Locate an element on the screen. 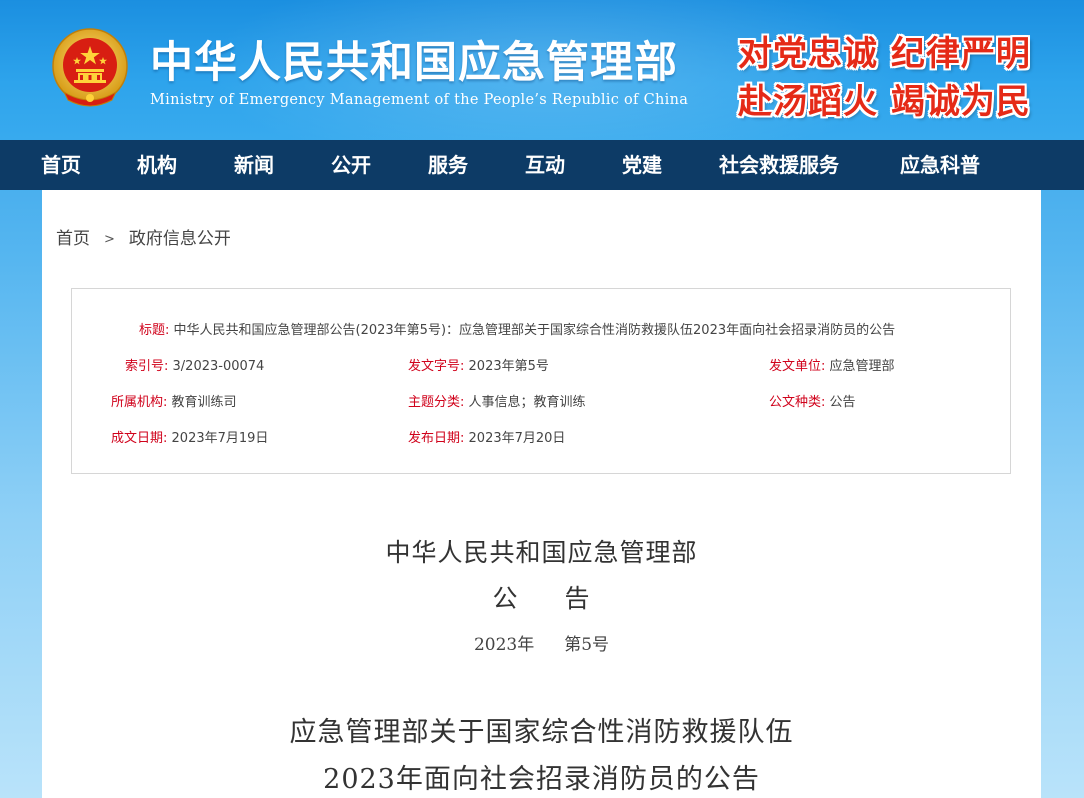 The height and width of the screenshot is (798, 1084). nav-item-science: 应急科普 is located at coordinates (940, 165).